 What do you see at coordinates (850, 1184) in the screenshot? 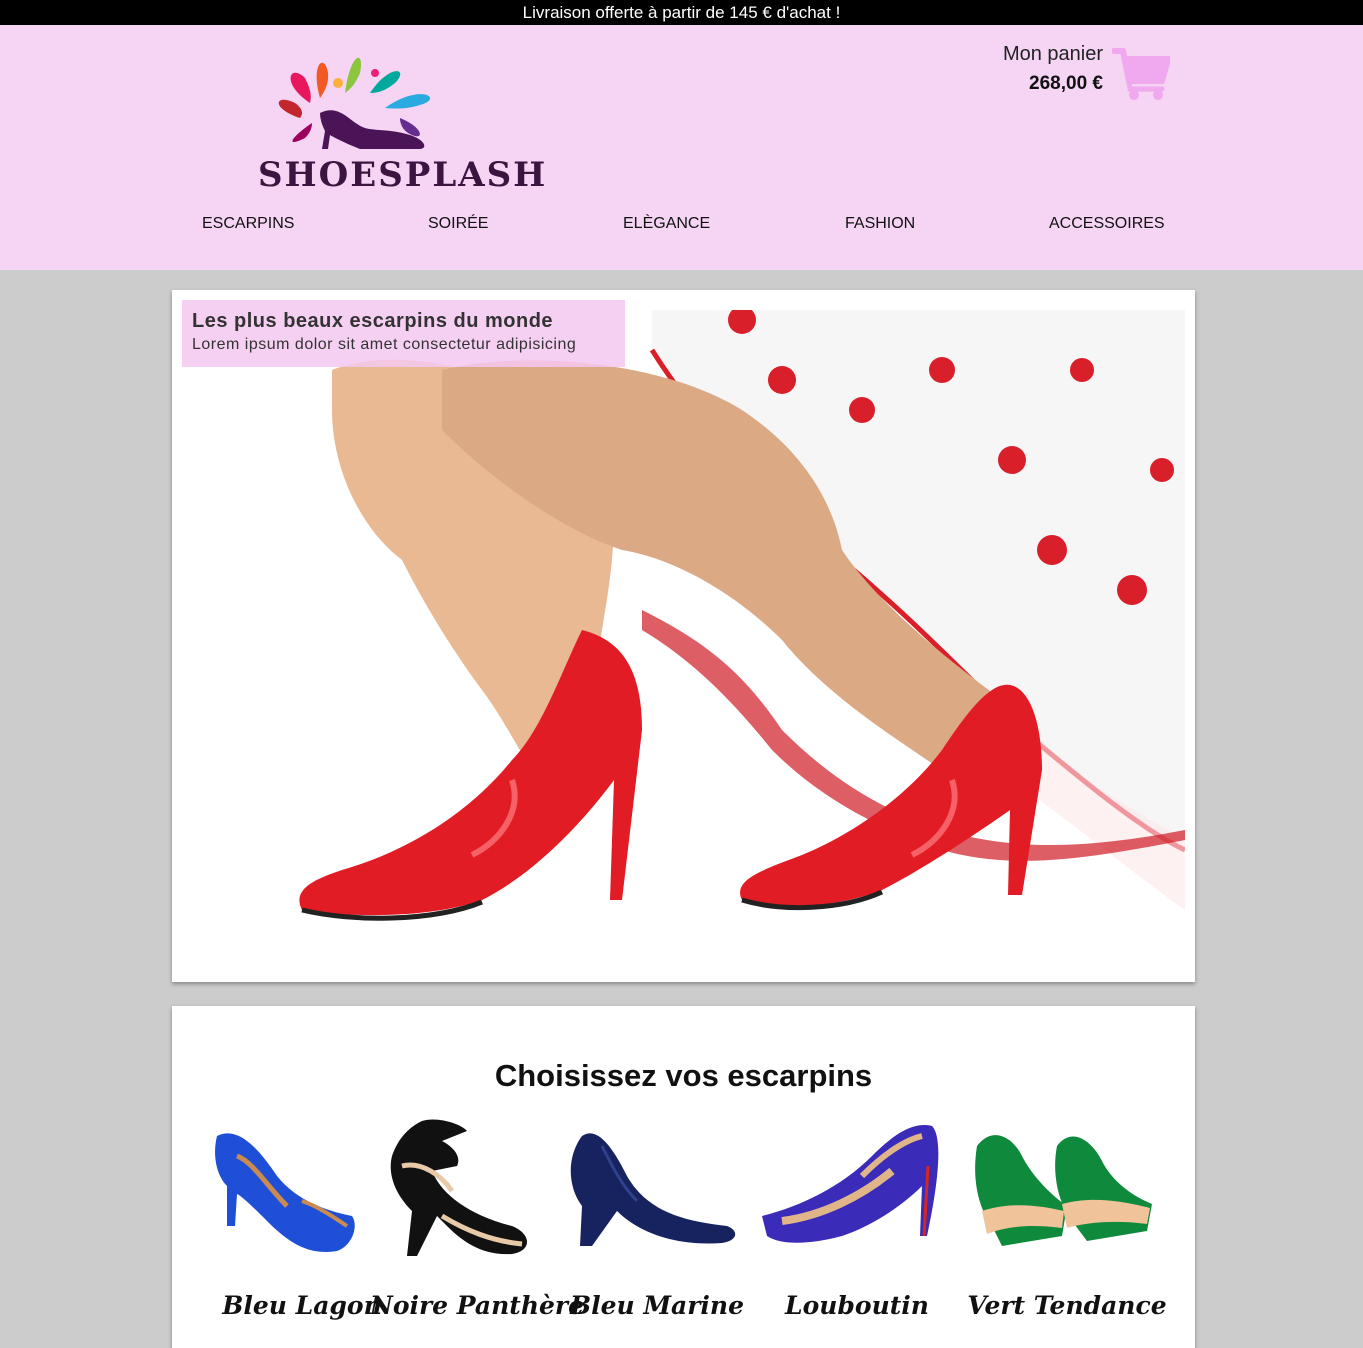
I see `louboutin-heel-image` at bounding box center [850, 1184].